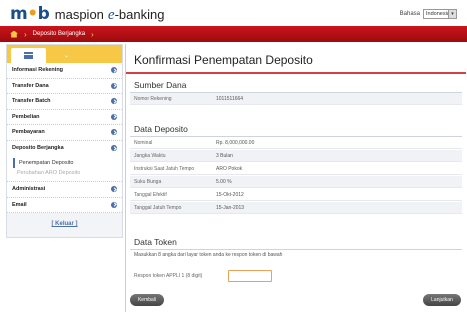 This screenshot has width=467, height=314. What do you see at coordinates (64, 86) in the screenshot?
I see `sidebar-item-transfer-dana: Transfer Dana` at bounding box center [64, 86].